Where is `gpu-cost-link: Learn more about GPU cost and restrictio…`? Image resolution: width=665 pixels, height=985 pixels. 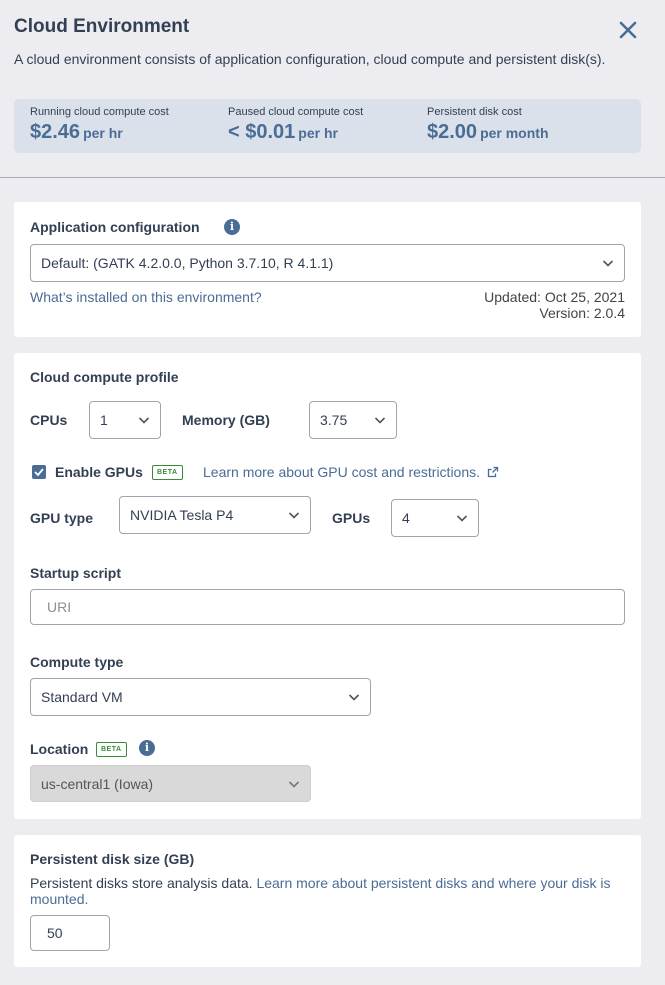
gpu-cost-link: Learn more about GPU cost and restrictio… is located at coordinates (351, 472).